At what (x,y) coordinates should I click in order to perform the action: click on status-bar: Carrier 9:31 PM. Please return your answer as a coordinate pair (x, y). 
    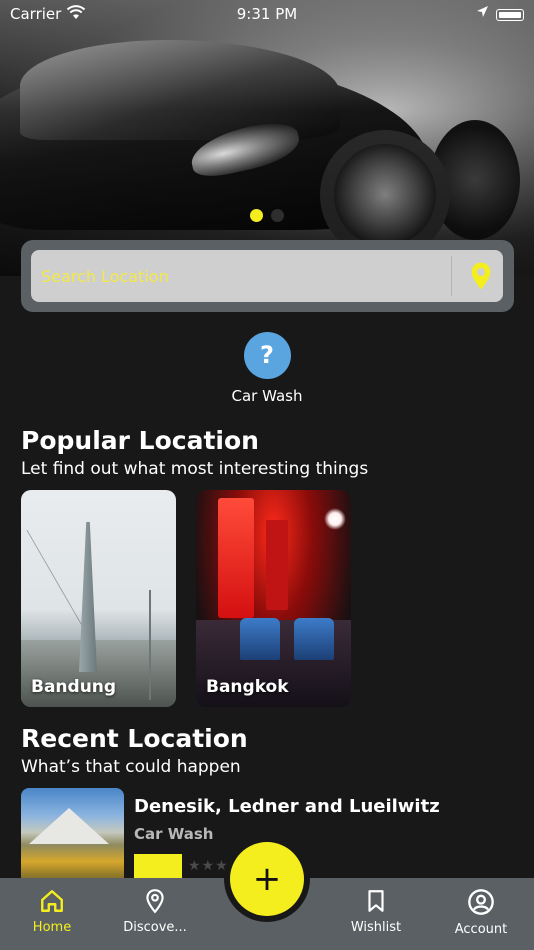
    Looking at the image, I should click on (267, 15).